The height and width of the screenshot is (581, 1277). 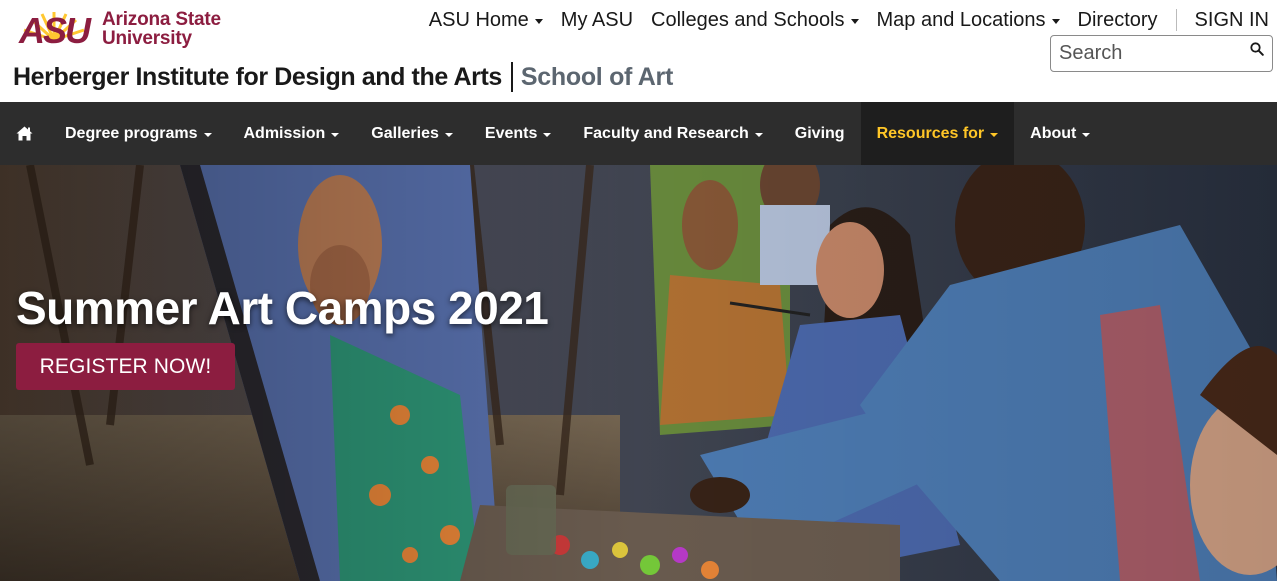 I want to click on univ-nav-asu-home: ASU Home, so click(x=486, y=20).